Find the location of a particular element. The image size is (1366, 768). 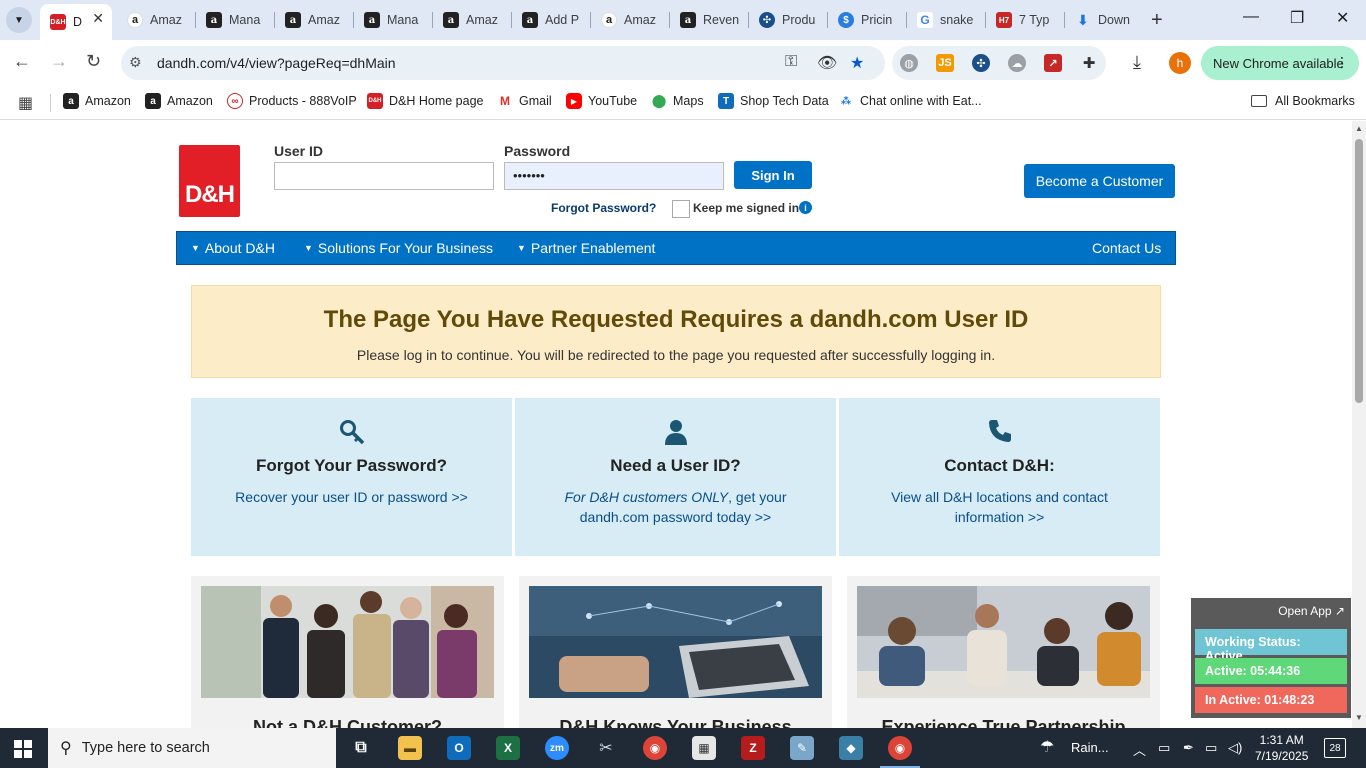

puzzle-extensions-icon: ✚ is located at coordinates (1089, 63).